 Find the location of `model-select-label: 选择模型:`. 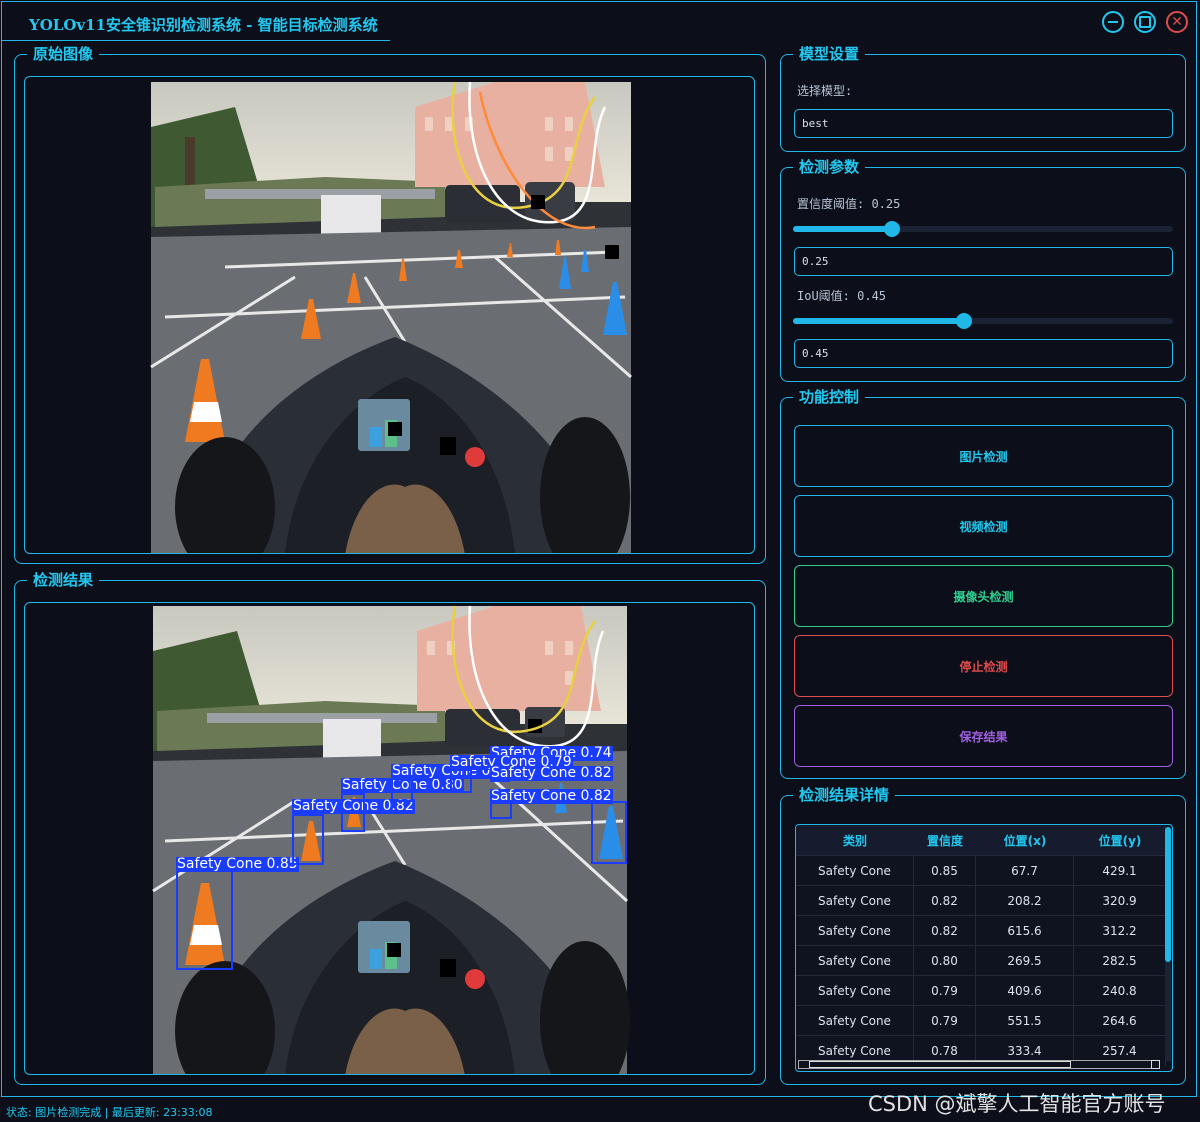

model-select-label: 选择模型: is located at coordinates (825, 91).